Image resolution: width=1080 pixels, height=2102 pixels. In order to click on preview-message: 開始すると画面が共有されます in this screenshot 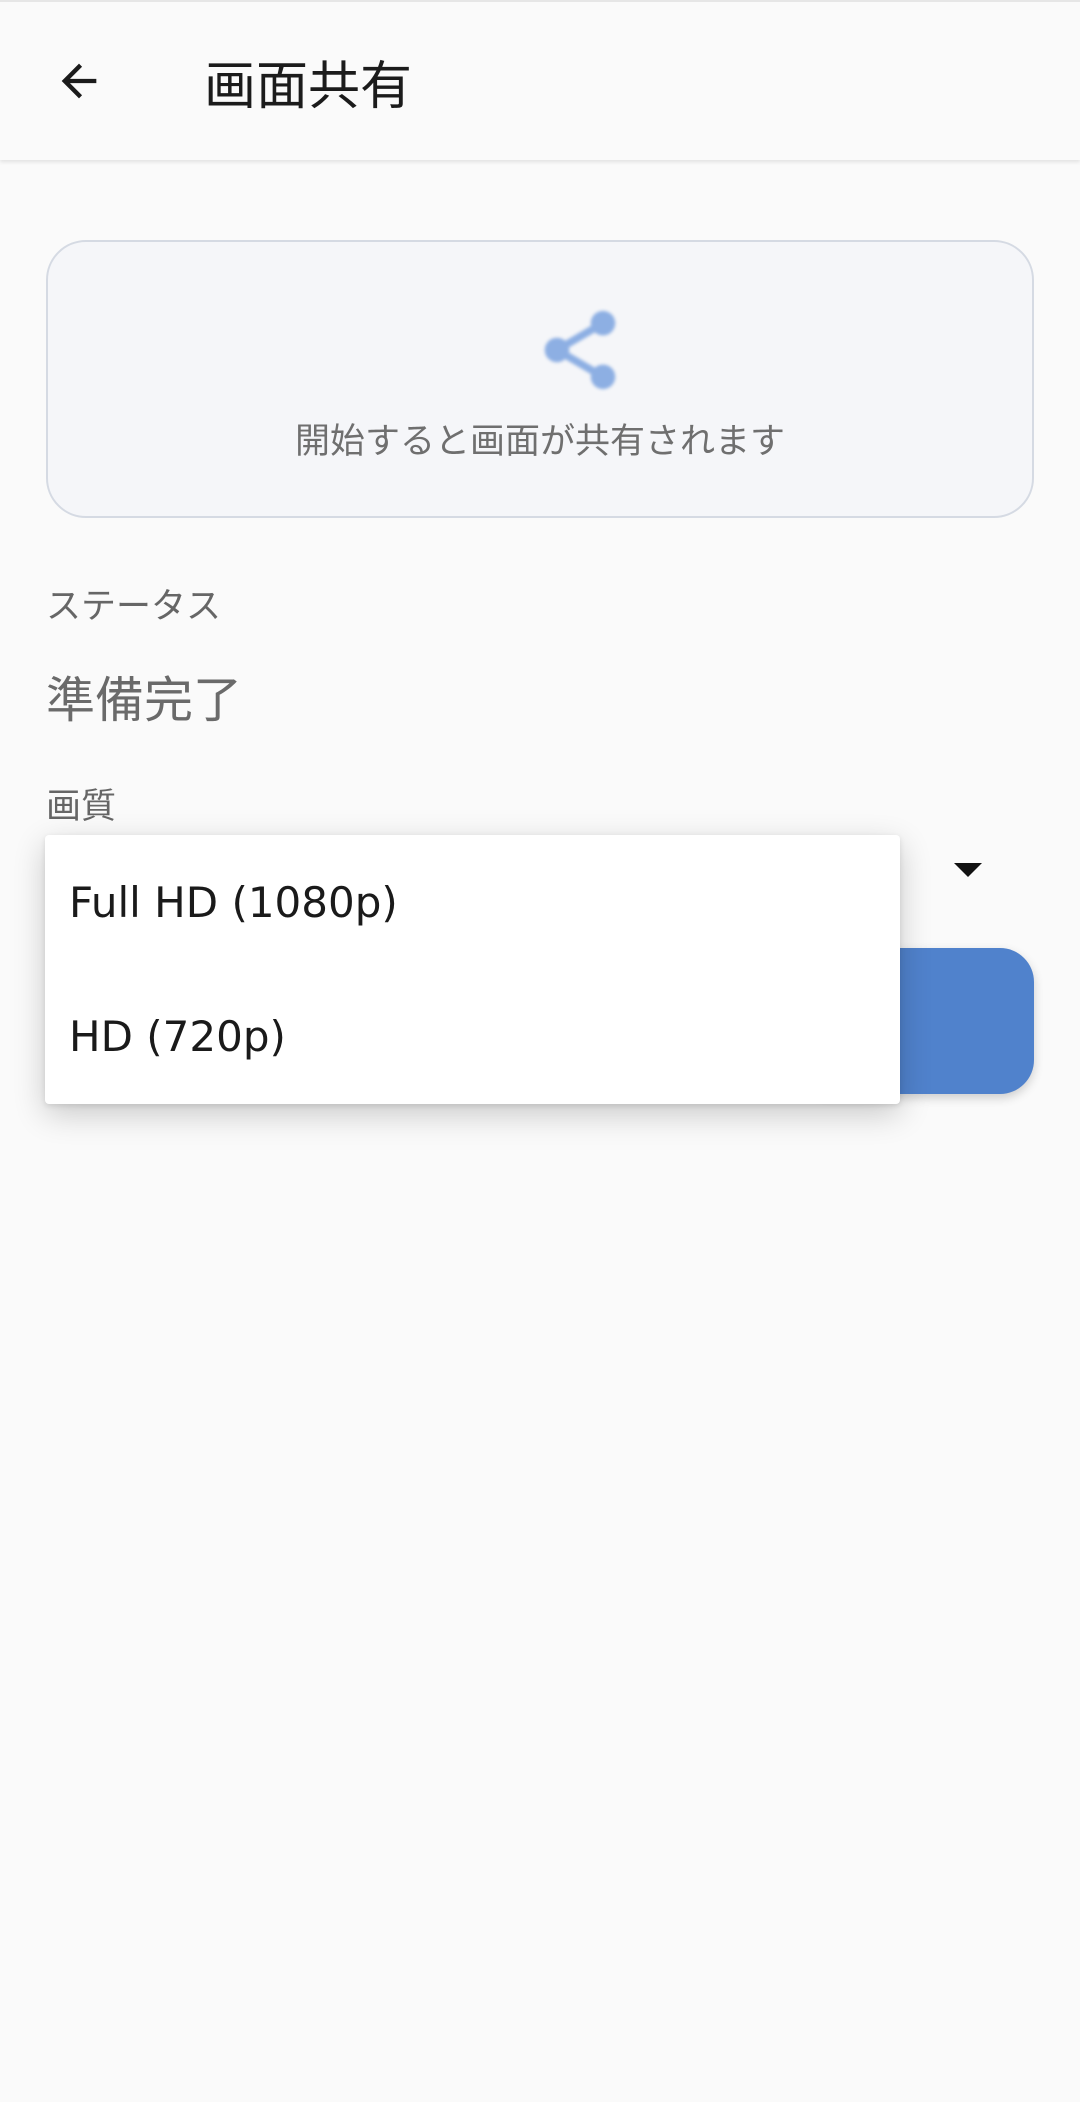, I will do `click(539, 442)`.